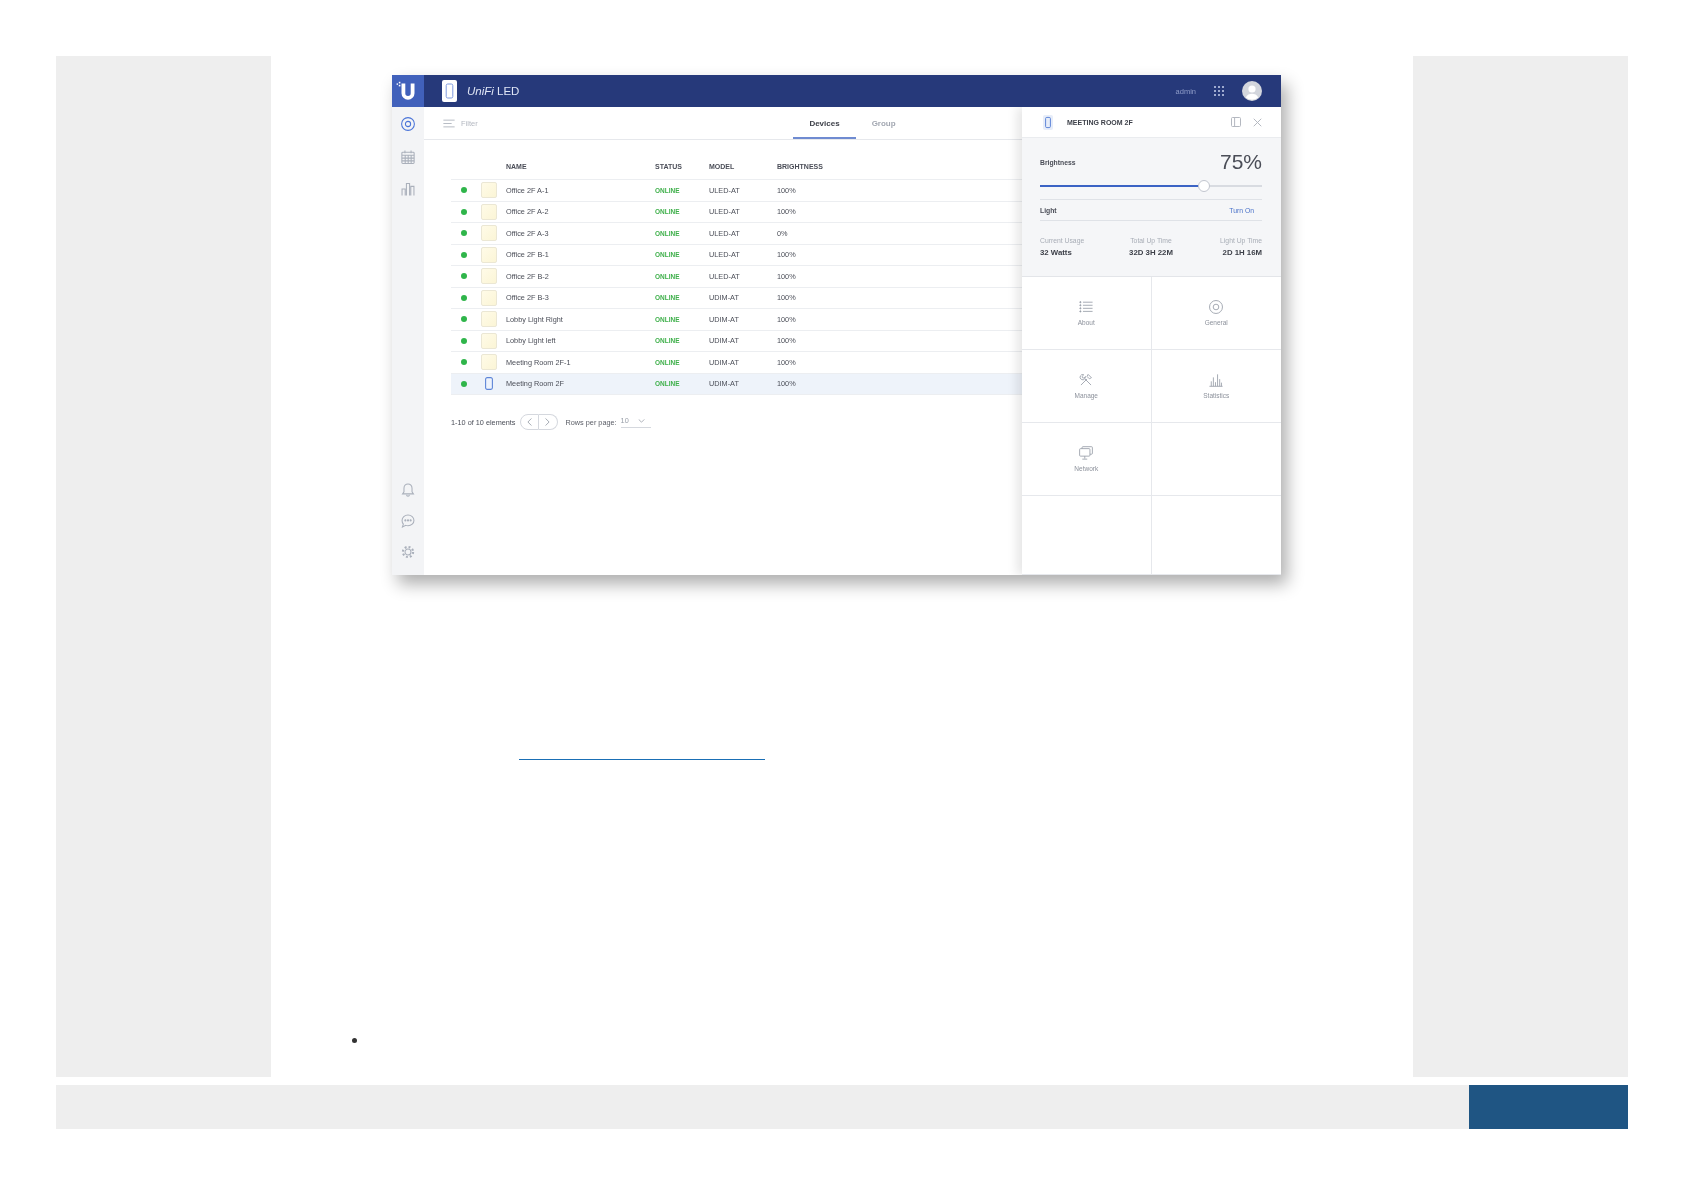  Describe the element at coordinates (824, 123) in the screenshot. I see `tab: Devices` at that location.